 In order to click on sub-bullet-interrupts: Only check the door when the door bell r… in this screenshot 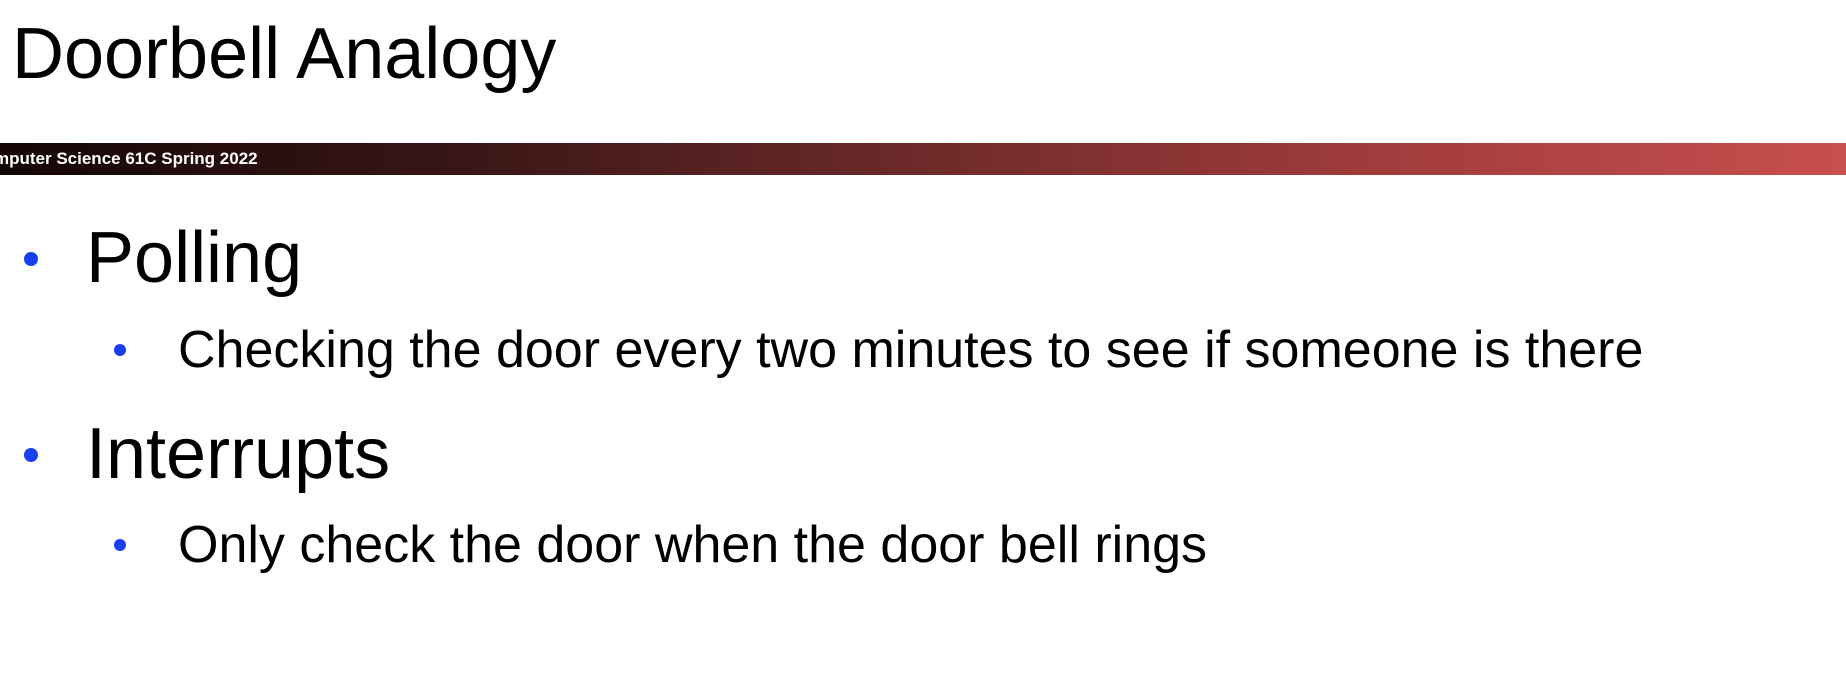, I will do `click(661, 545)`.